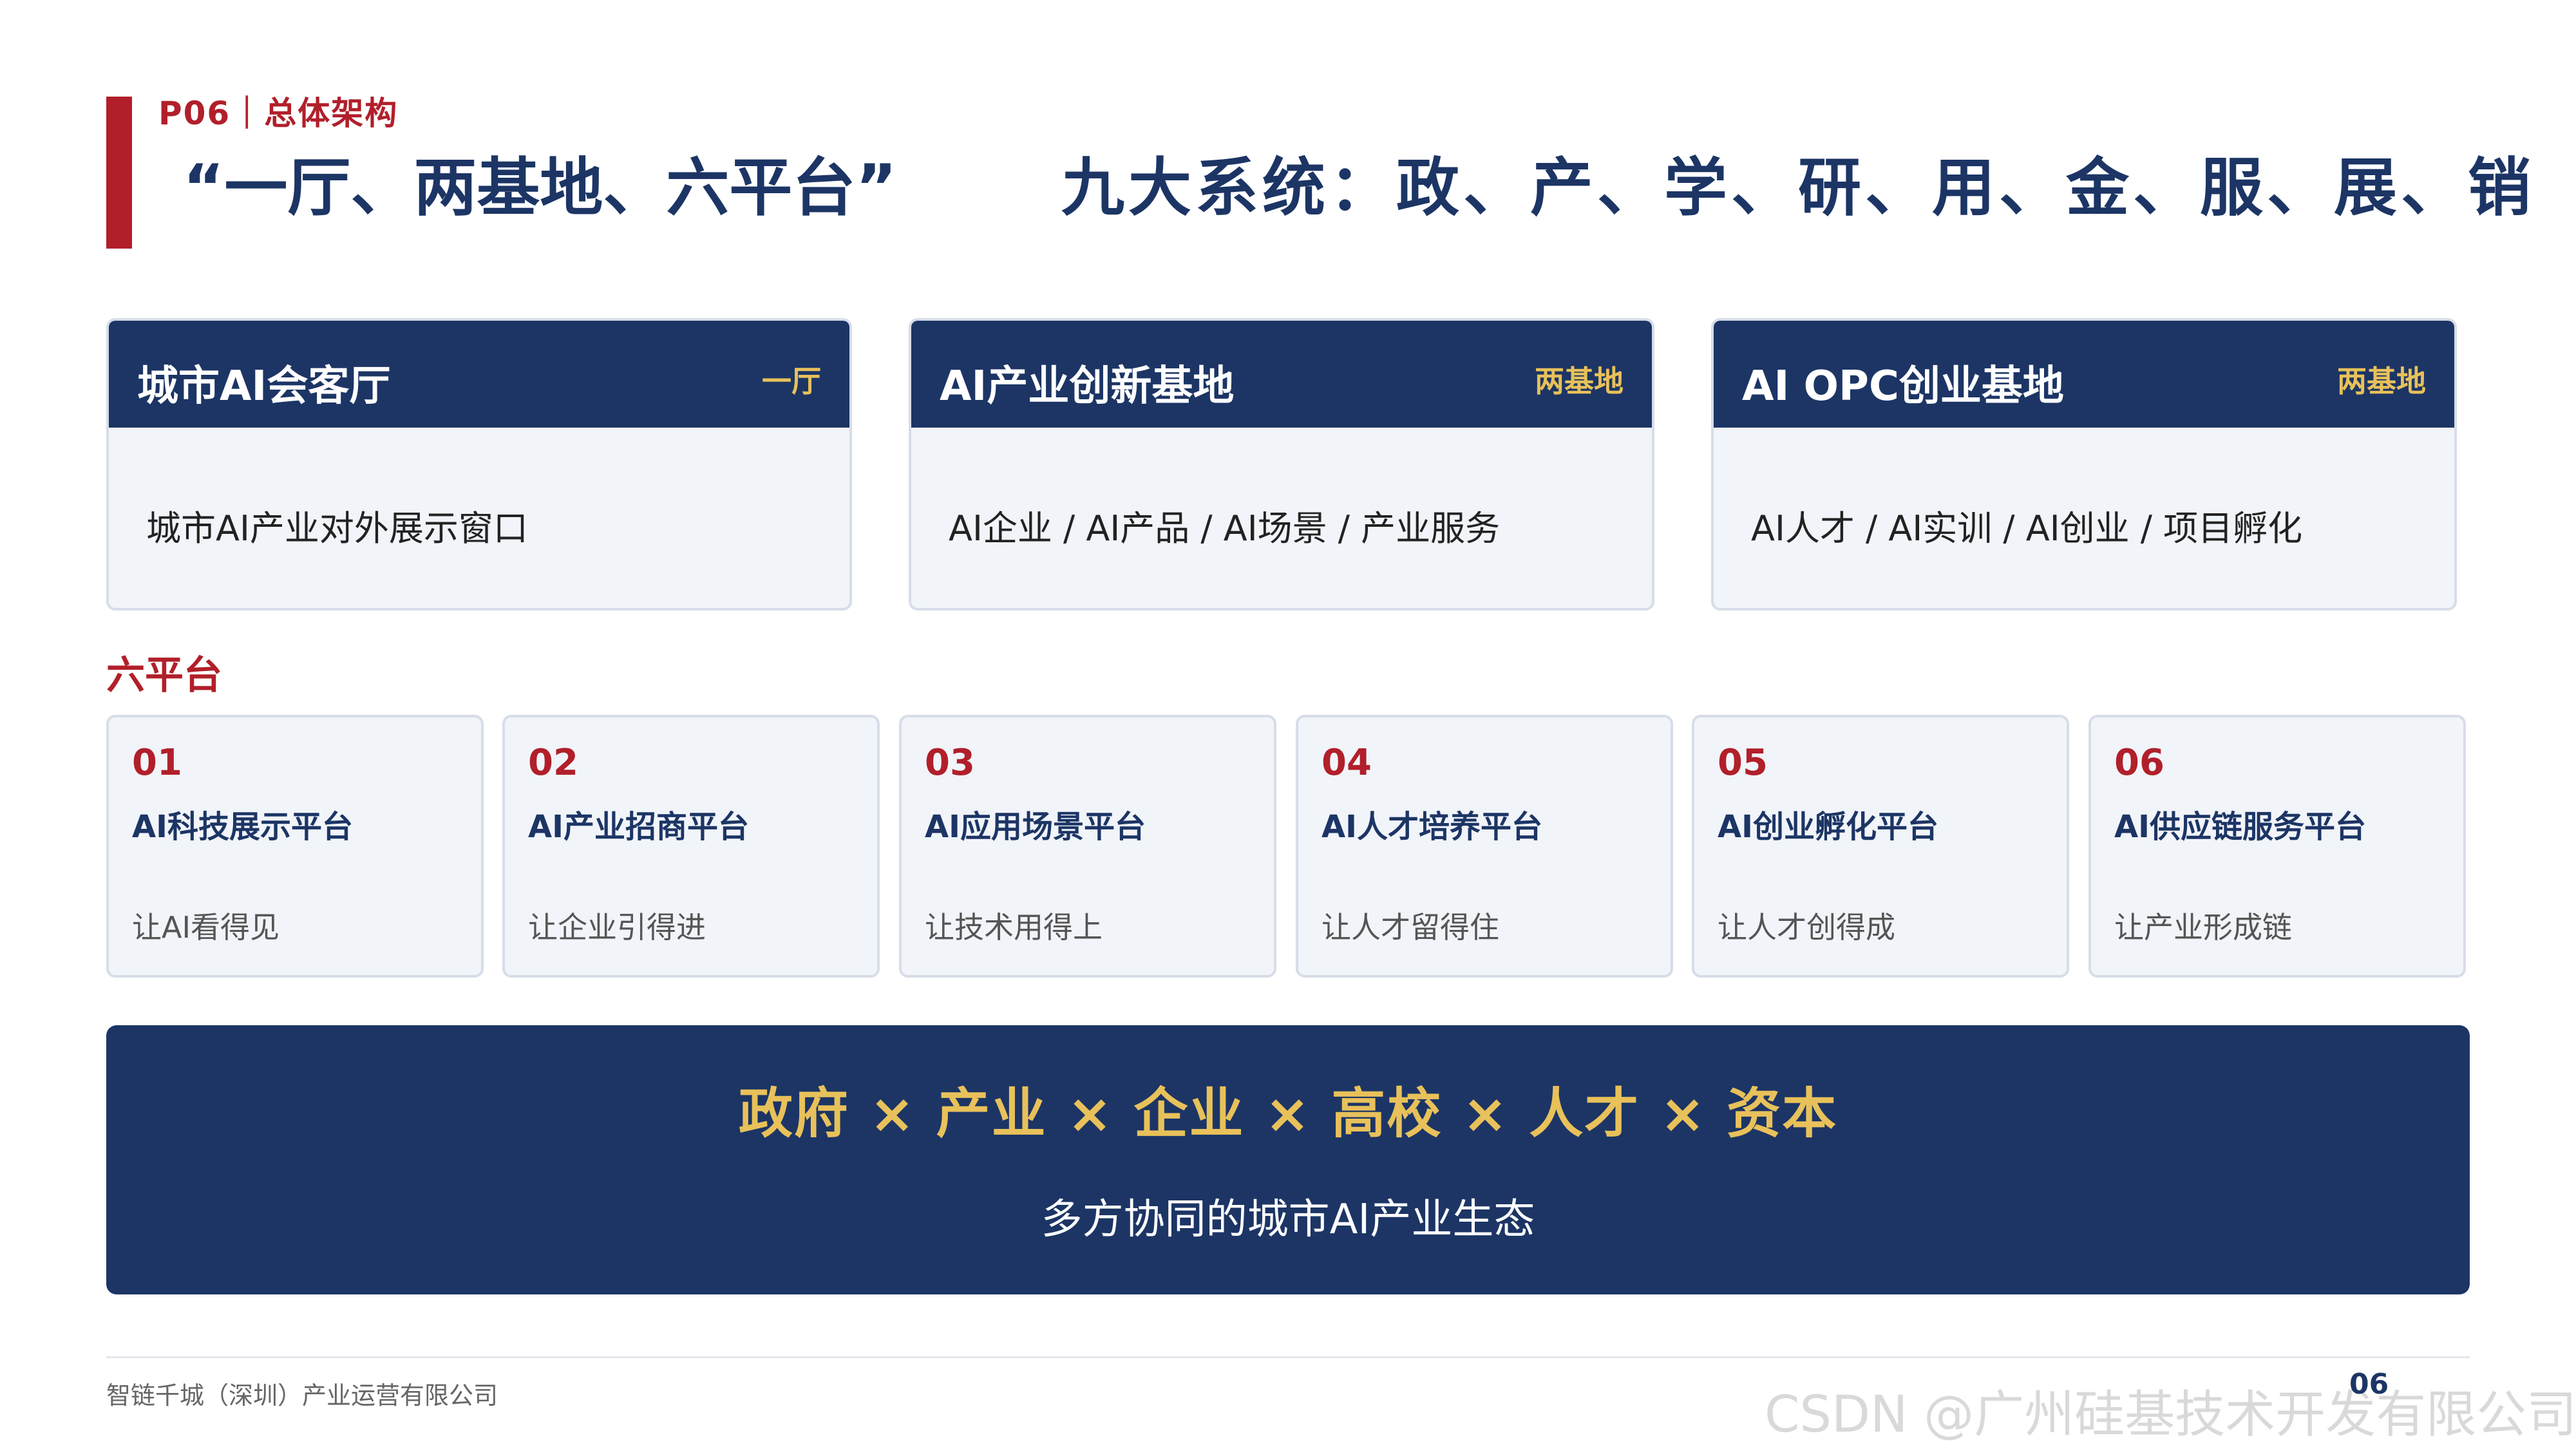 This screenshot has width=2576, height=1449. Describe the element at coordinates (691, 846) in the screenshot. I see `platform-card: 02 AI产业招商平台 让企业引得进` at that location.